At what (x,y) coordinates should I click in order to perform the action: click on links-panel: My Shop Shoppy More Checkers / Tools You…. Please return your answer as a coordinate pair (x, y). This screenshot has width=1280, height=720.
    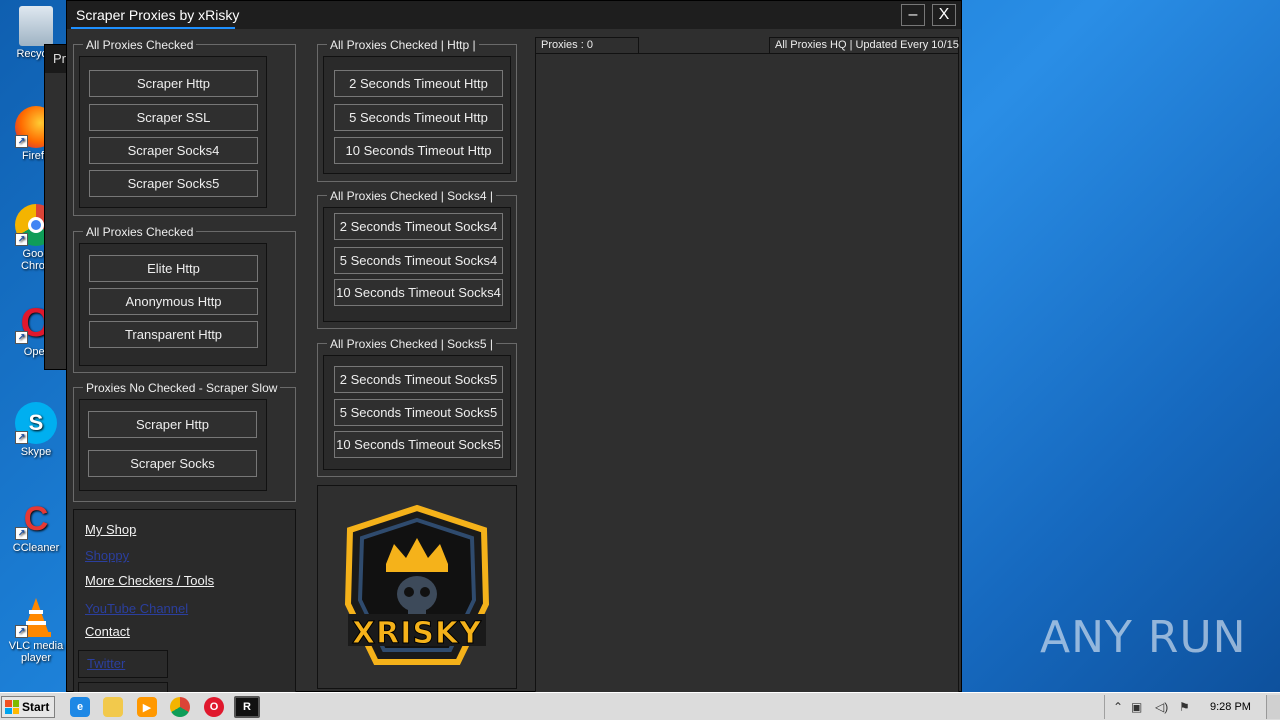
    Looking at the image, I should click on (184, 602).